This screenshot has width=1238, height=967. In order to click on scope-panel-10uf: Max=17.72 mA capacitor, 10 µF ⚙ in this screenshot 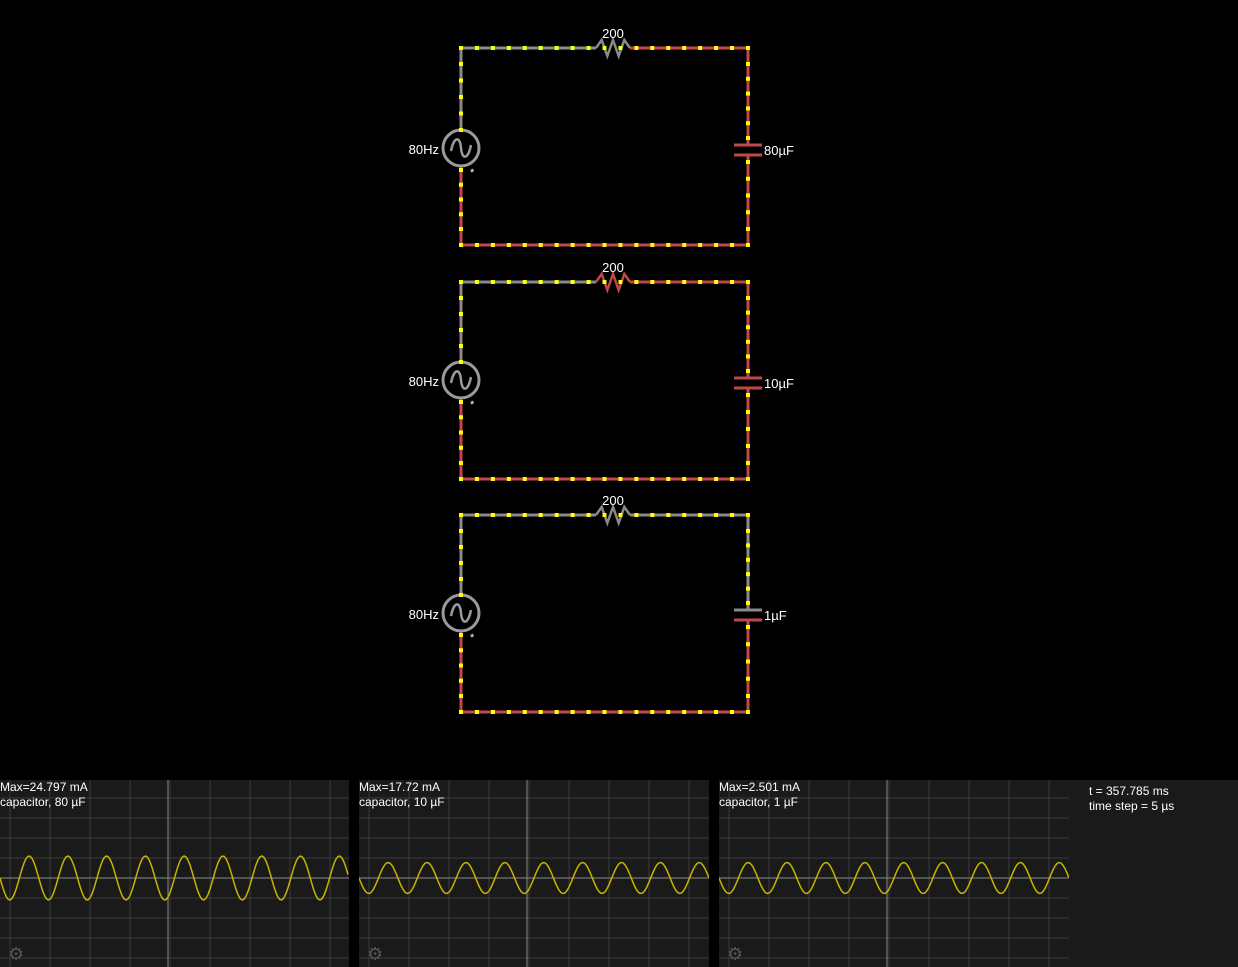, I will do `click(534, 873)`.